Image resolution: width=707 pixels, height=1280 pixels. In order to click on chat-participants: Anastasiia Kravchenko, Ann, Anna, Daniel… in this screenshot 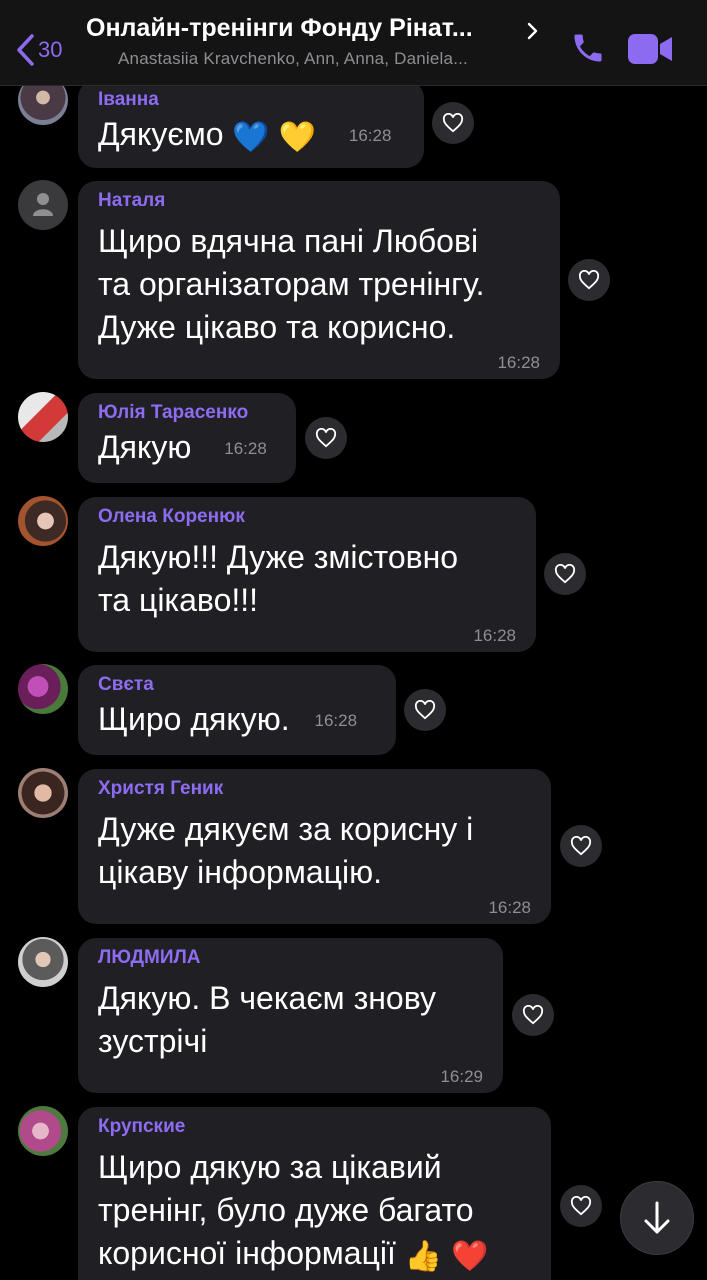, I will do `click(293, 58)`.